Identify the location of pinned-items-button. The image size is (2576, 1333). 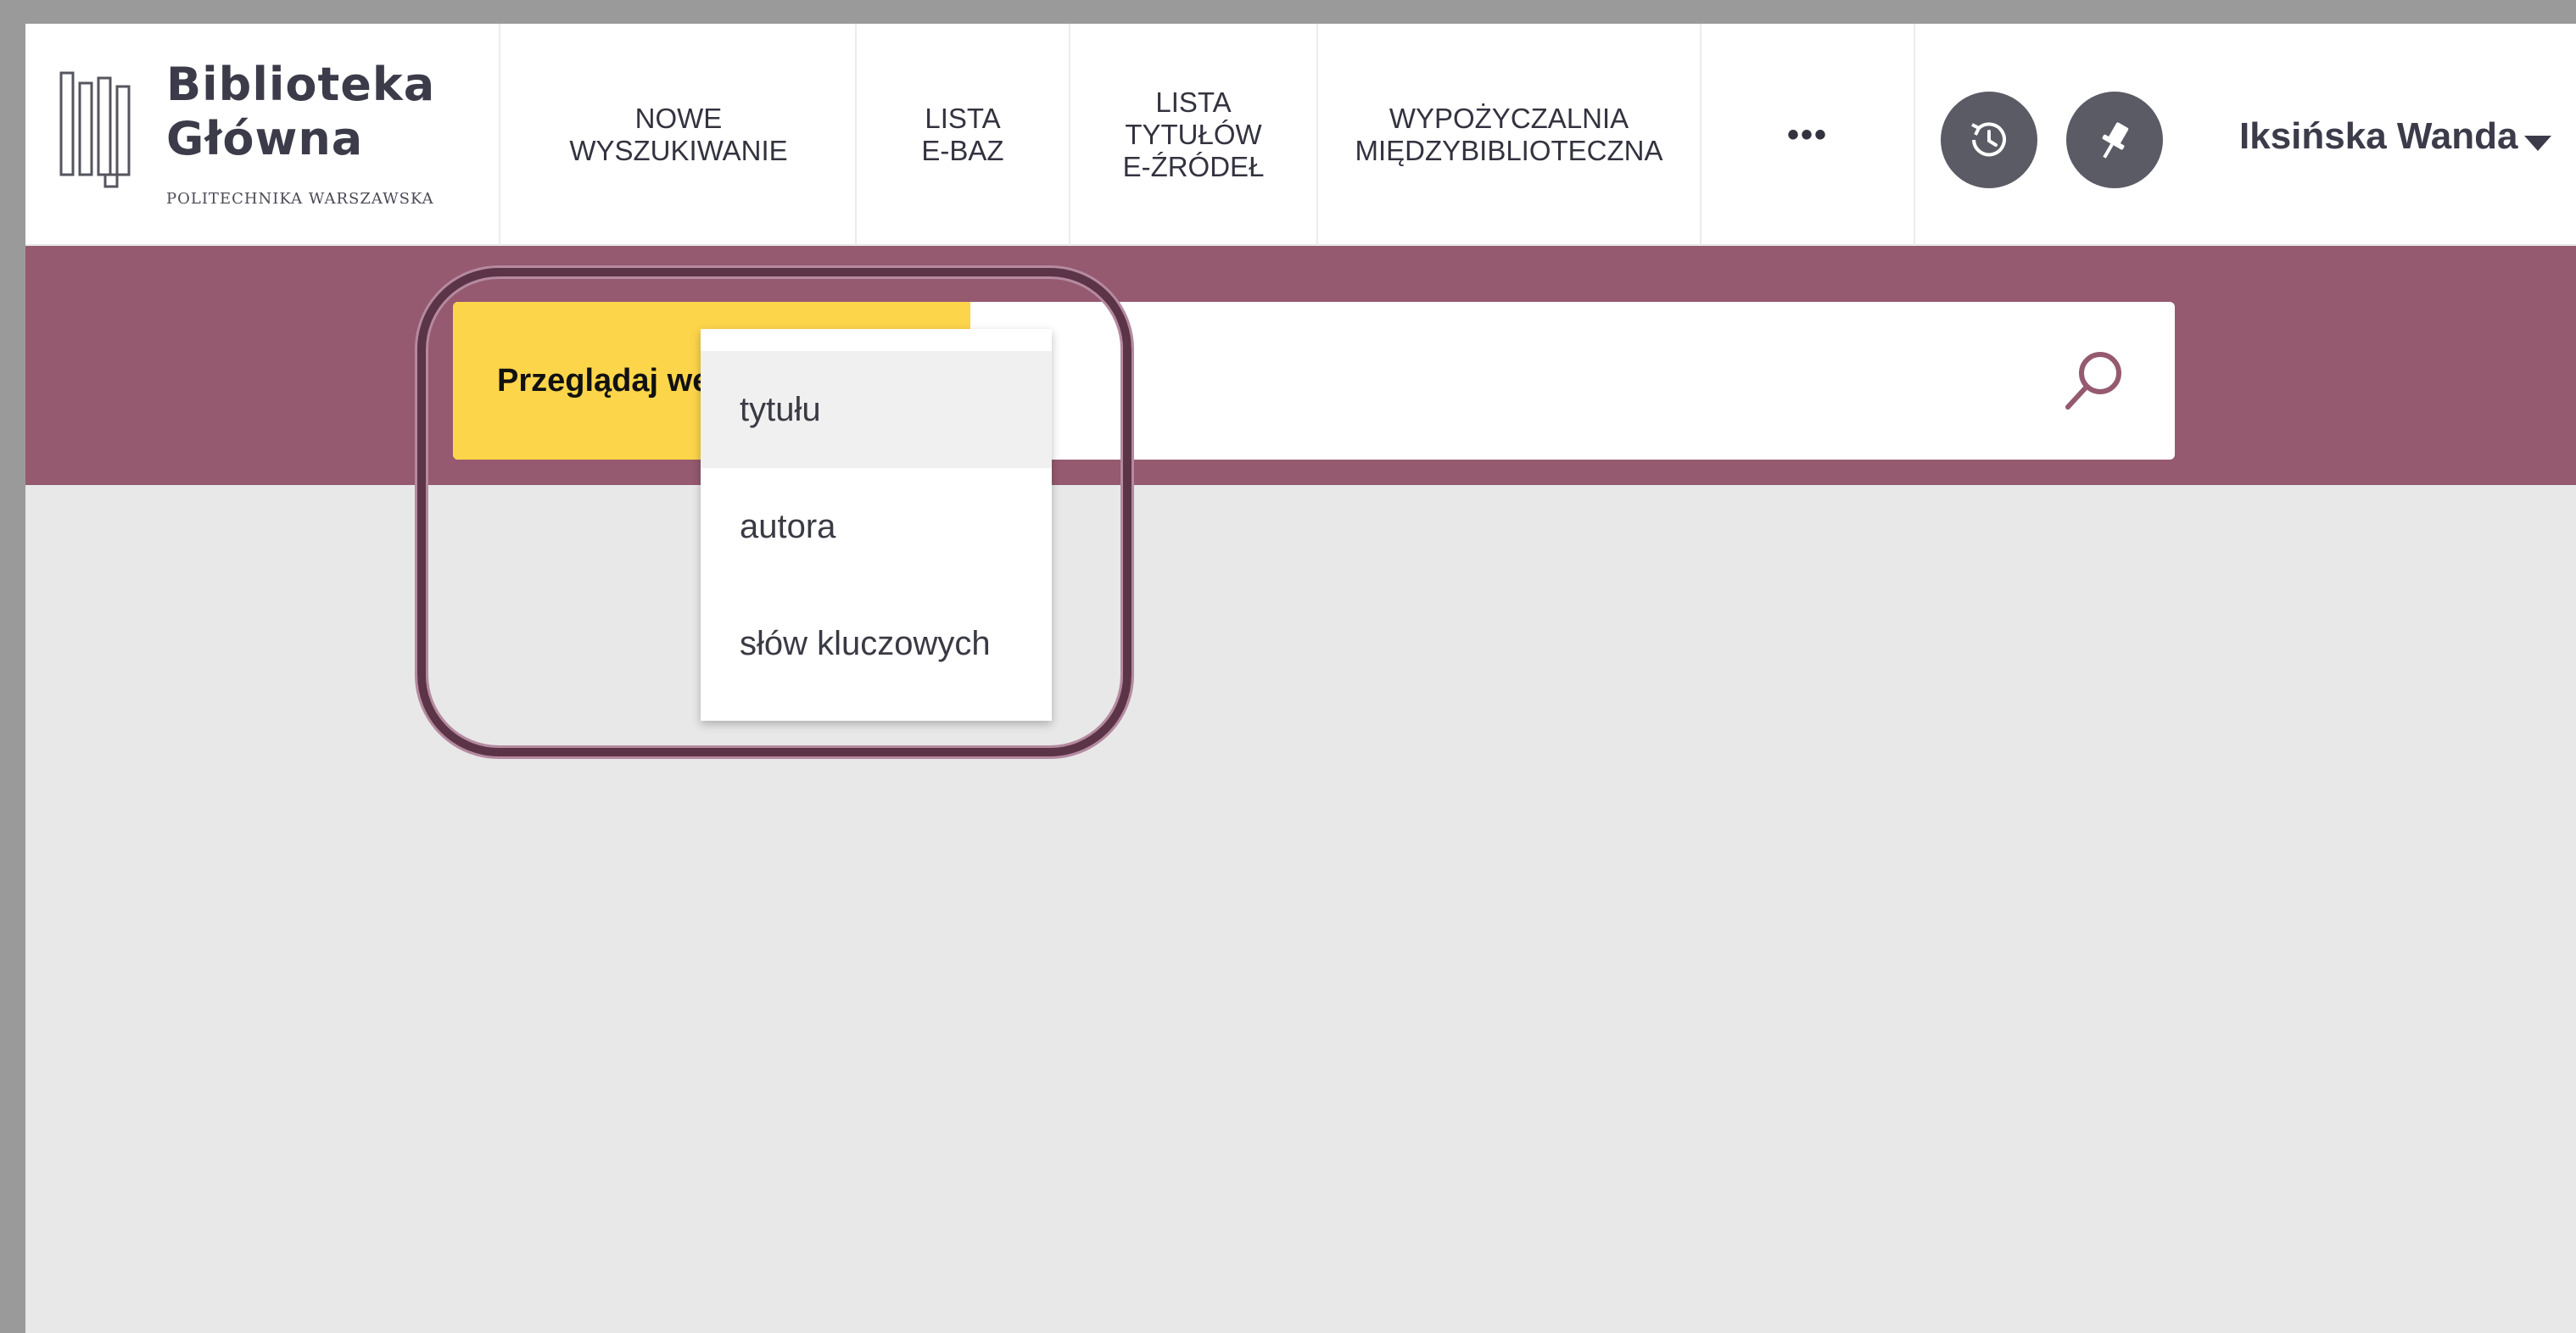
(2114, 140).